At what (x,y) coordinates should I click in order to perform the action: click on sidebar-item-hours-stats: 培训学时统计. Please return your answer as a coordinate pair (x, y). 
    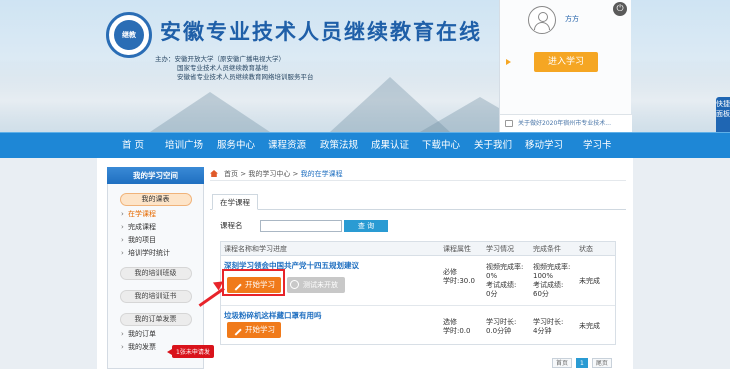
    Looking at the image, I should click on (155, 253).